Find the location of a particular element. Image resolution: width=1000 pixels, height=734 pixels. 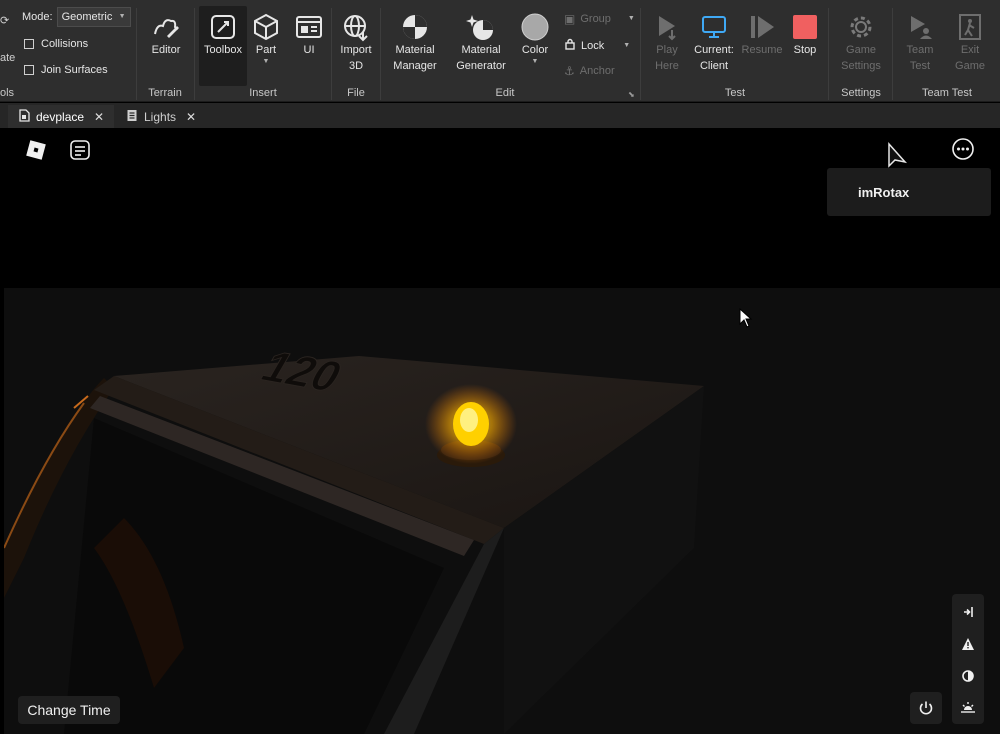

mode-value: Geometric is located at coordinates (87, 17).